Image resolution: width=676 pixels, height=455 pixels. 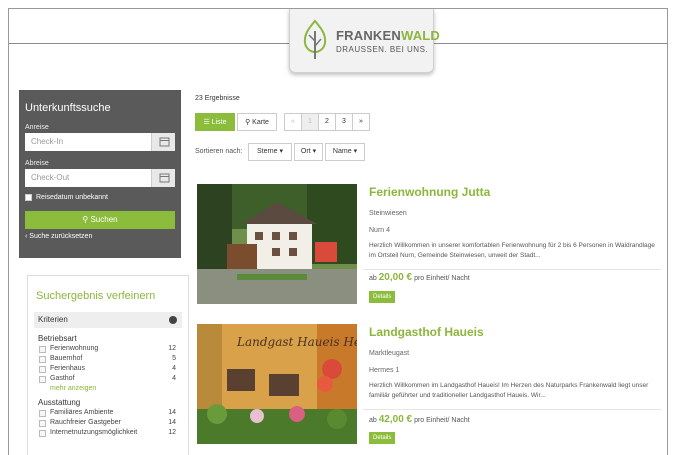 What do you see at coordinates (270, 152) in the screenshot?
I see `sort-by-stars: Sterne ▾` at bounding box center [270, 152].